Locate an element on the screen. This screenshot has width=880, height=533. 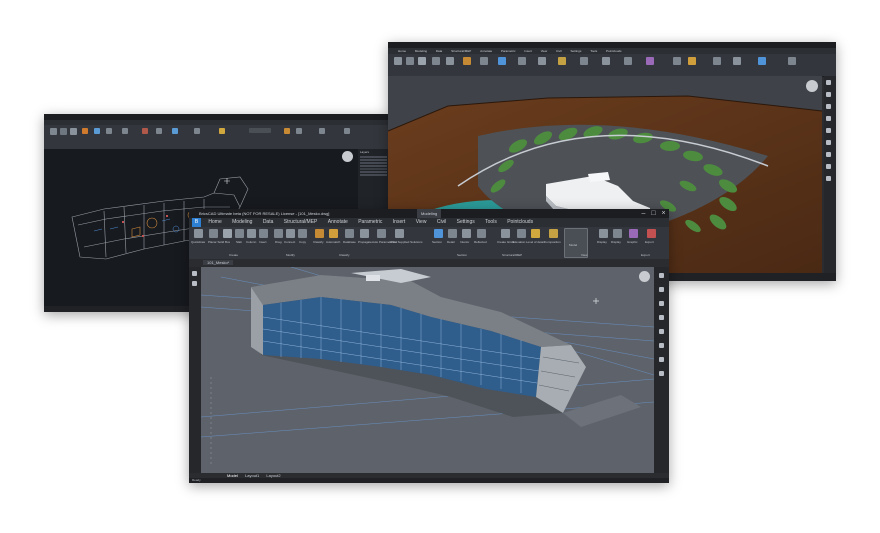
search-icon is located at coordinates (194, 273).